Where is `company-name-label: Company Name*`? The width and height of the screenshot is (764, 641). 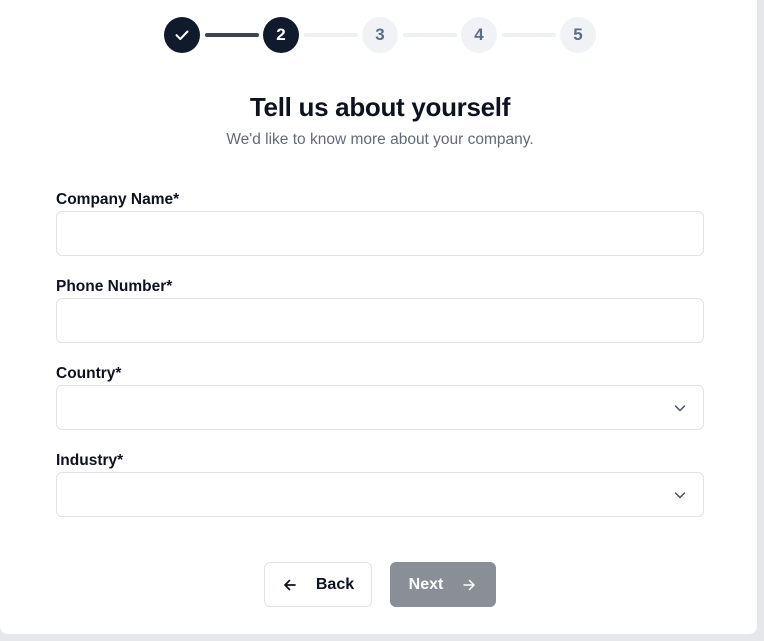 company-name-label: Company Name* is located at coordinates (118, 199).